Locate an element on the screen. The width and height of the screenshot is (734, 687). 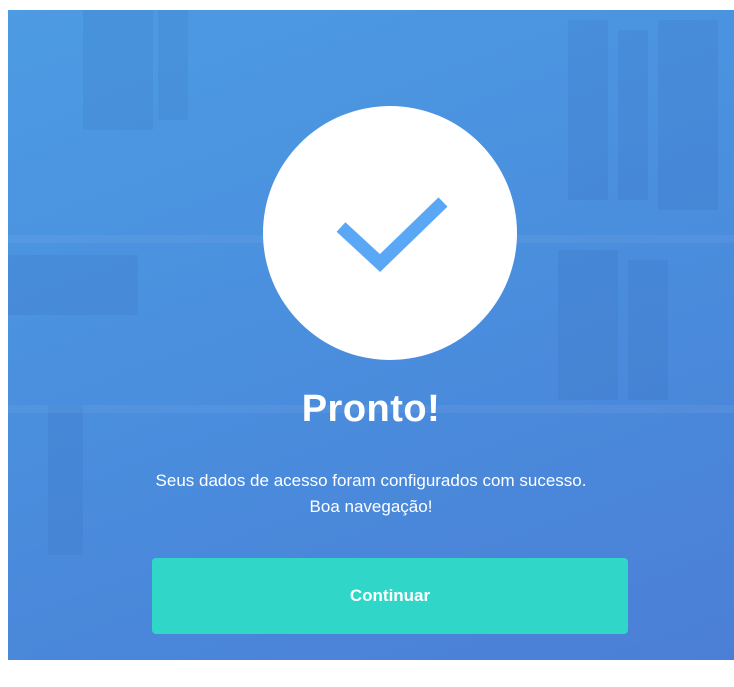
page-title: Pronto! is located at coordinates (371, 409).